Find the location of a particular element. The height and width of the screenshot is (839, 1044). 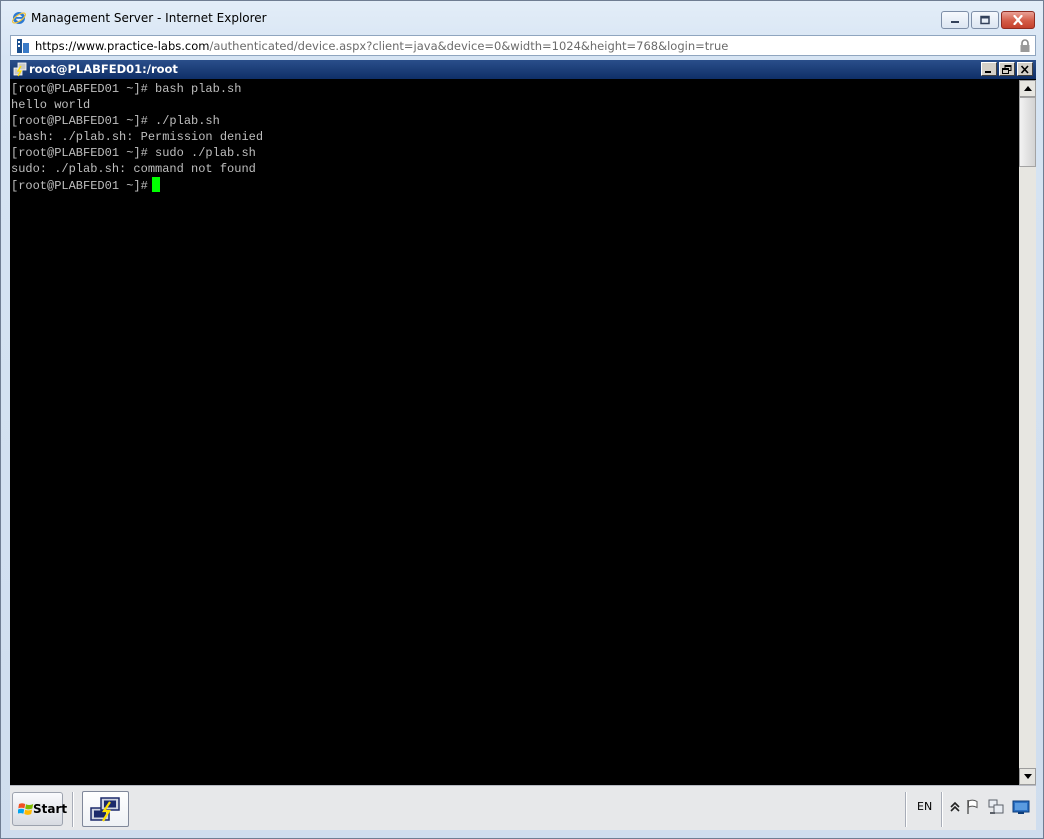

minimize-button is located at coordinates (955, 20).